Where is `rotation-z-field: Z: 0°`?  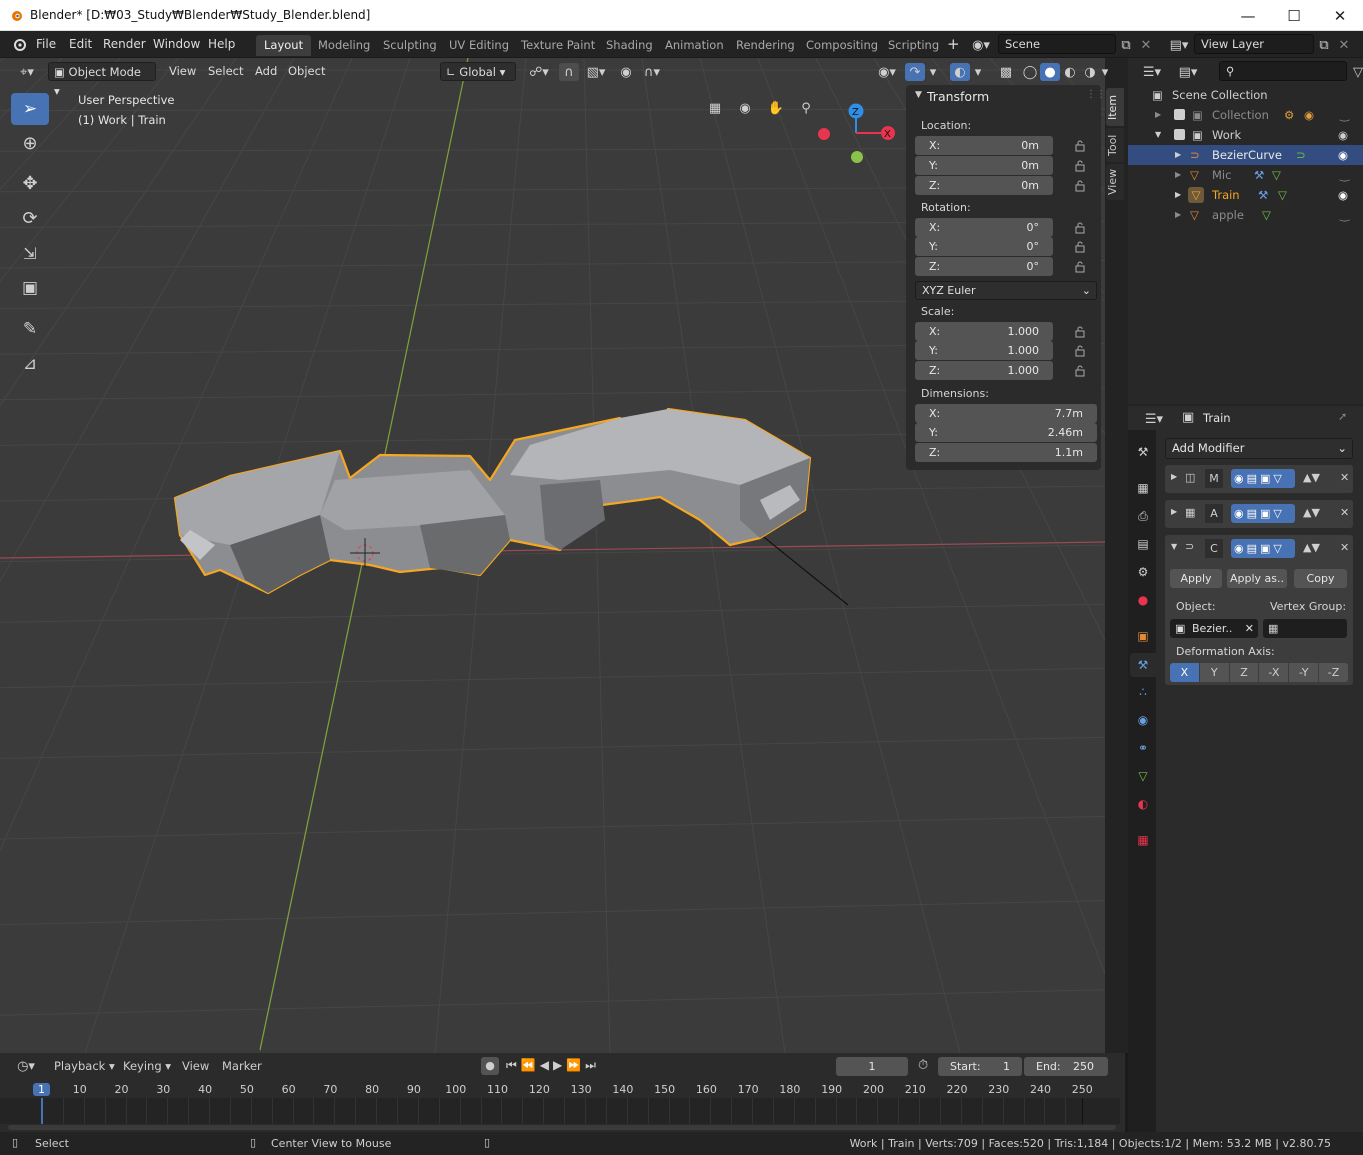
rotation-z-field: Z: 0° is located at coordinates (984, 266).